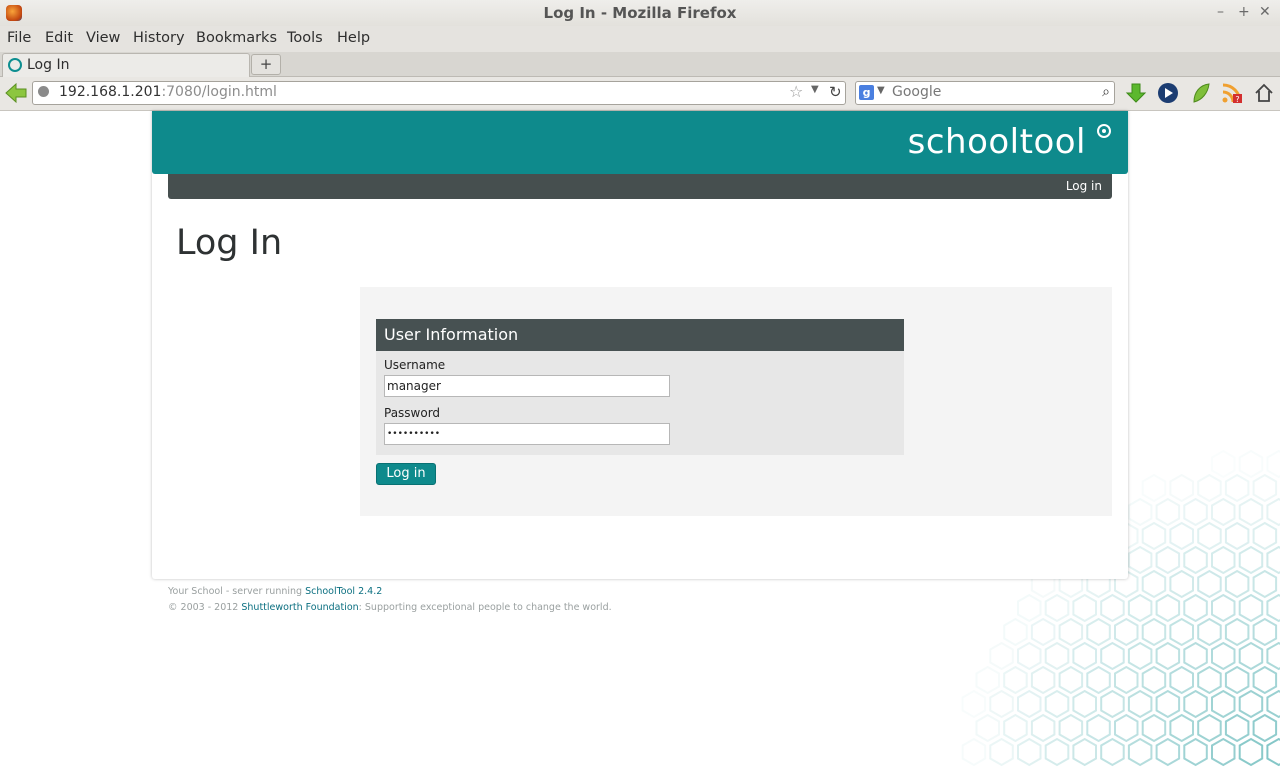 This screenshot has height=776, width=1280. What do you see at coordinates (527, 386) in the screenshot?
I see `username-input: manager` at bounding box center [527, 386].